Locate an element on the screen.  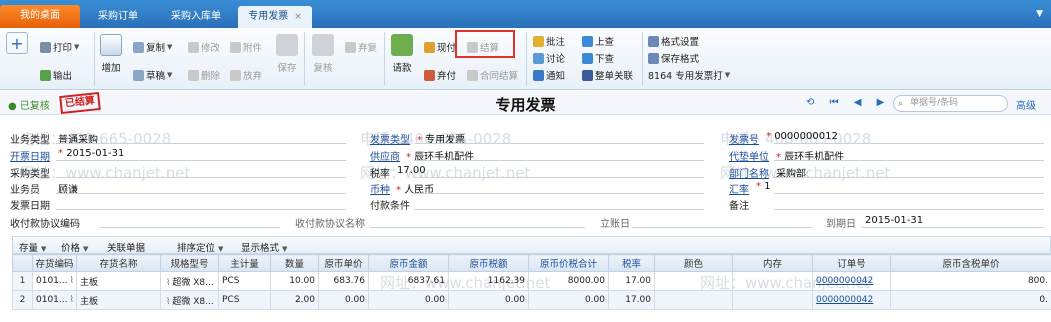
salesman-label: 业务员 is located at coordinates (25, 190).